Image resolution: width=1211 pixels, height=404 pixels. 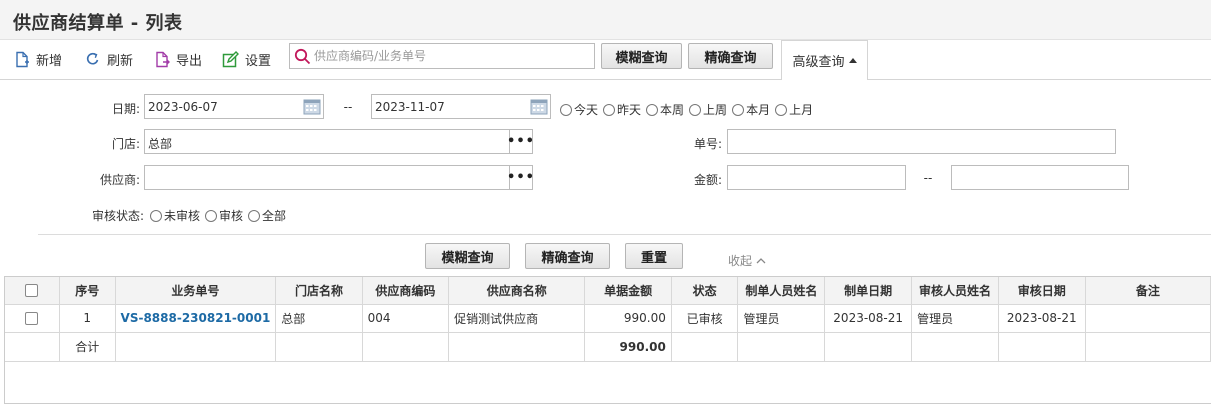 I want to click on row-checkbox, so click(x=32, y=318).